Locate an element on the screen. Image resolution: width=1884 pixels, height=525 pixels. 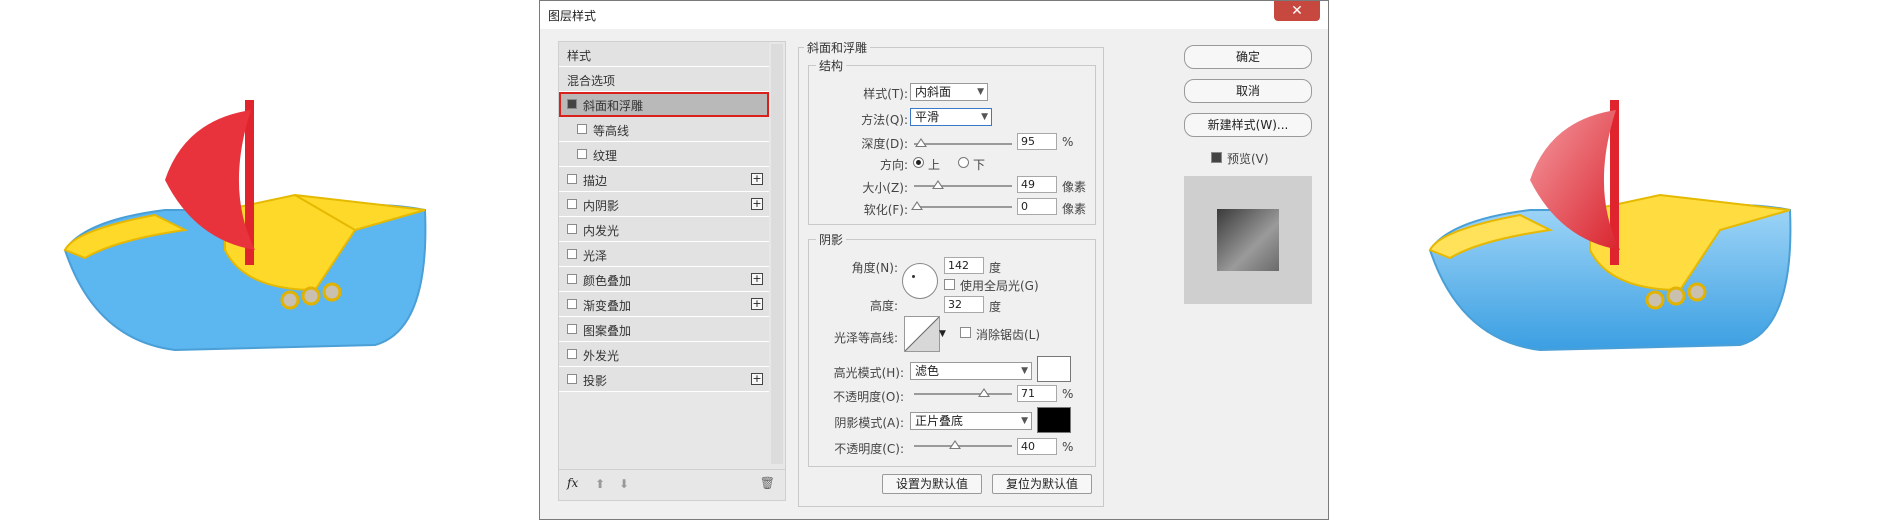
direction-down-radio is located at coordinates (963, 162).